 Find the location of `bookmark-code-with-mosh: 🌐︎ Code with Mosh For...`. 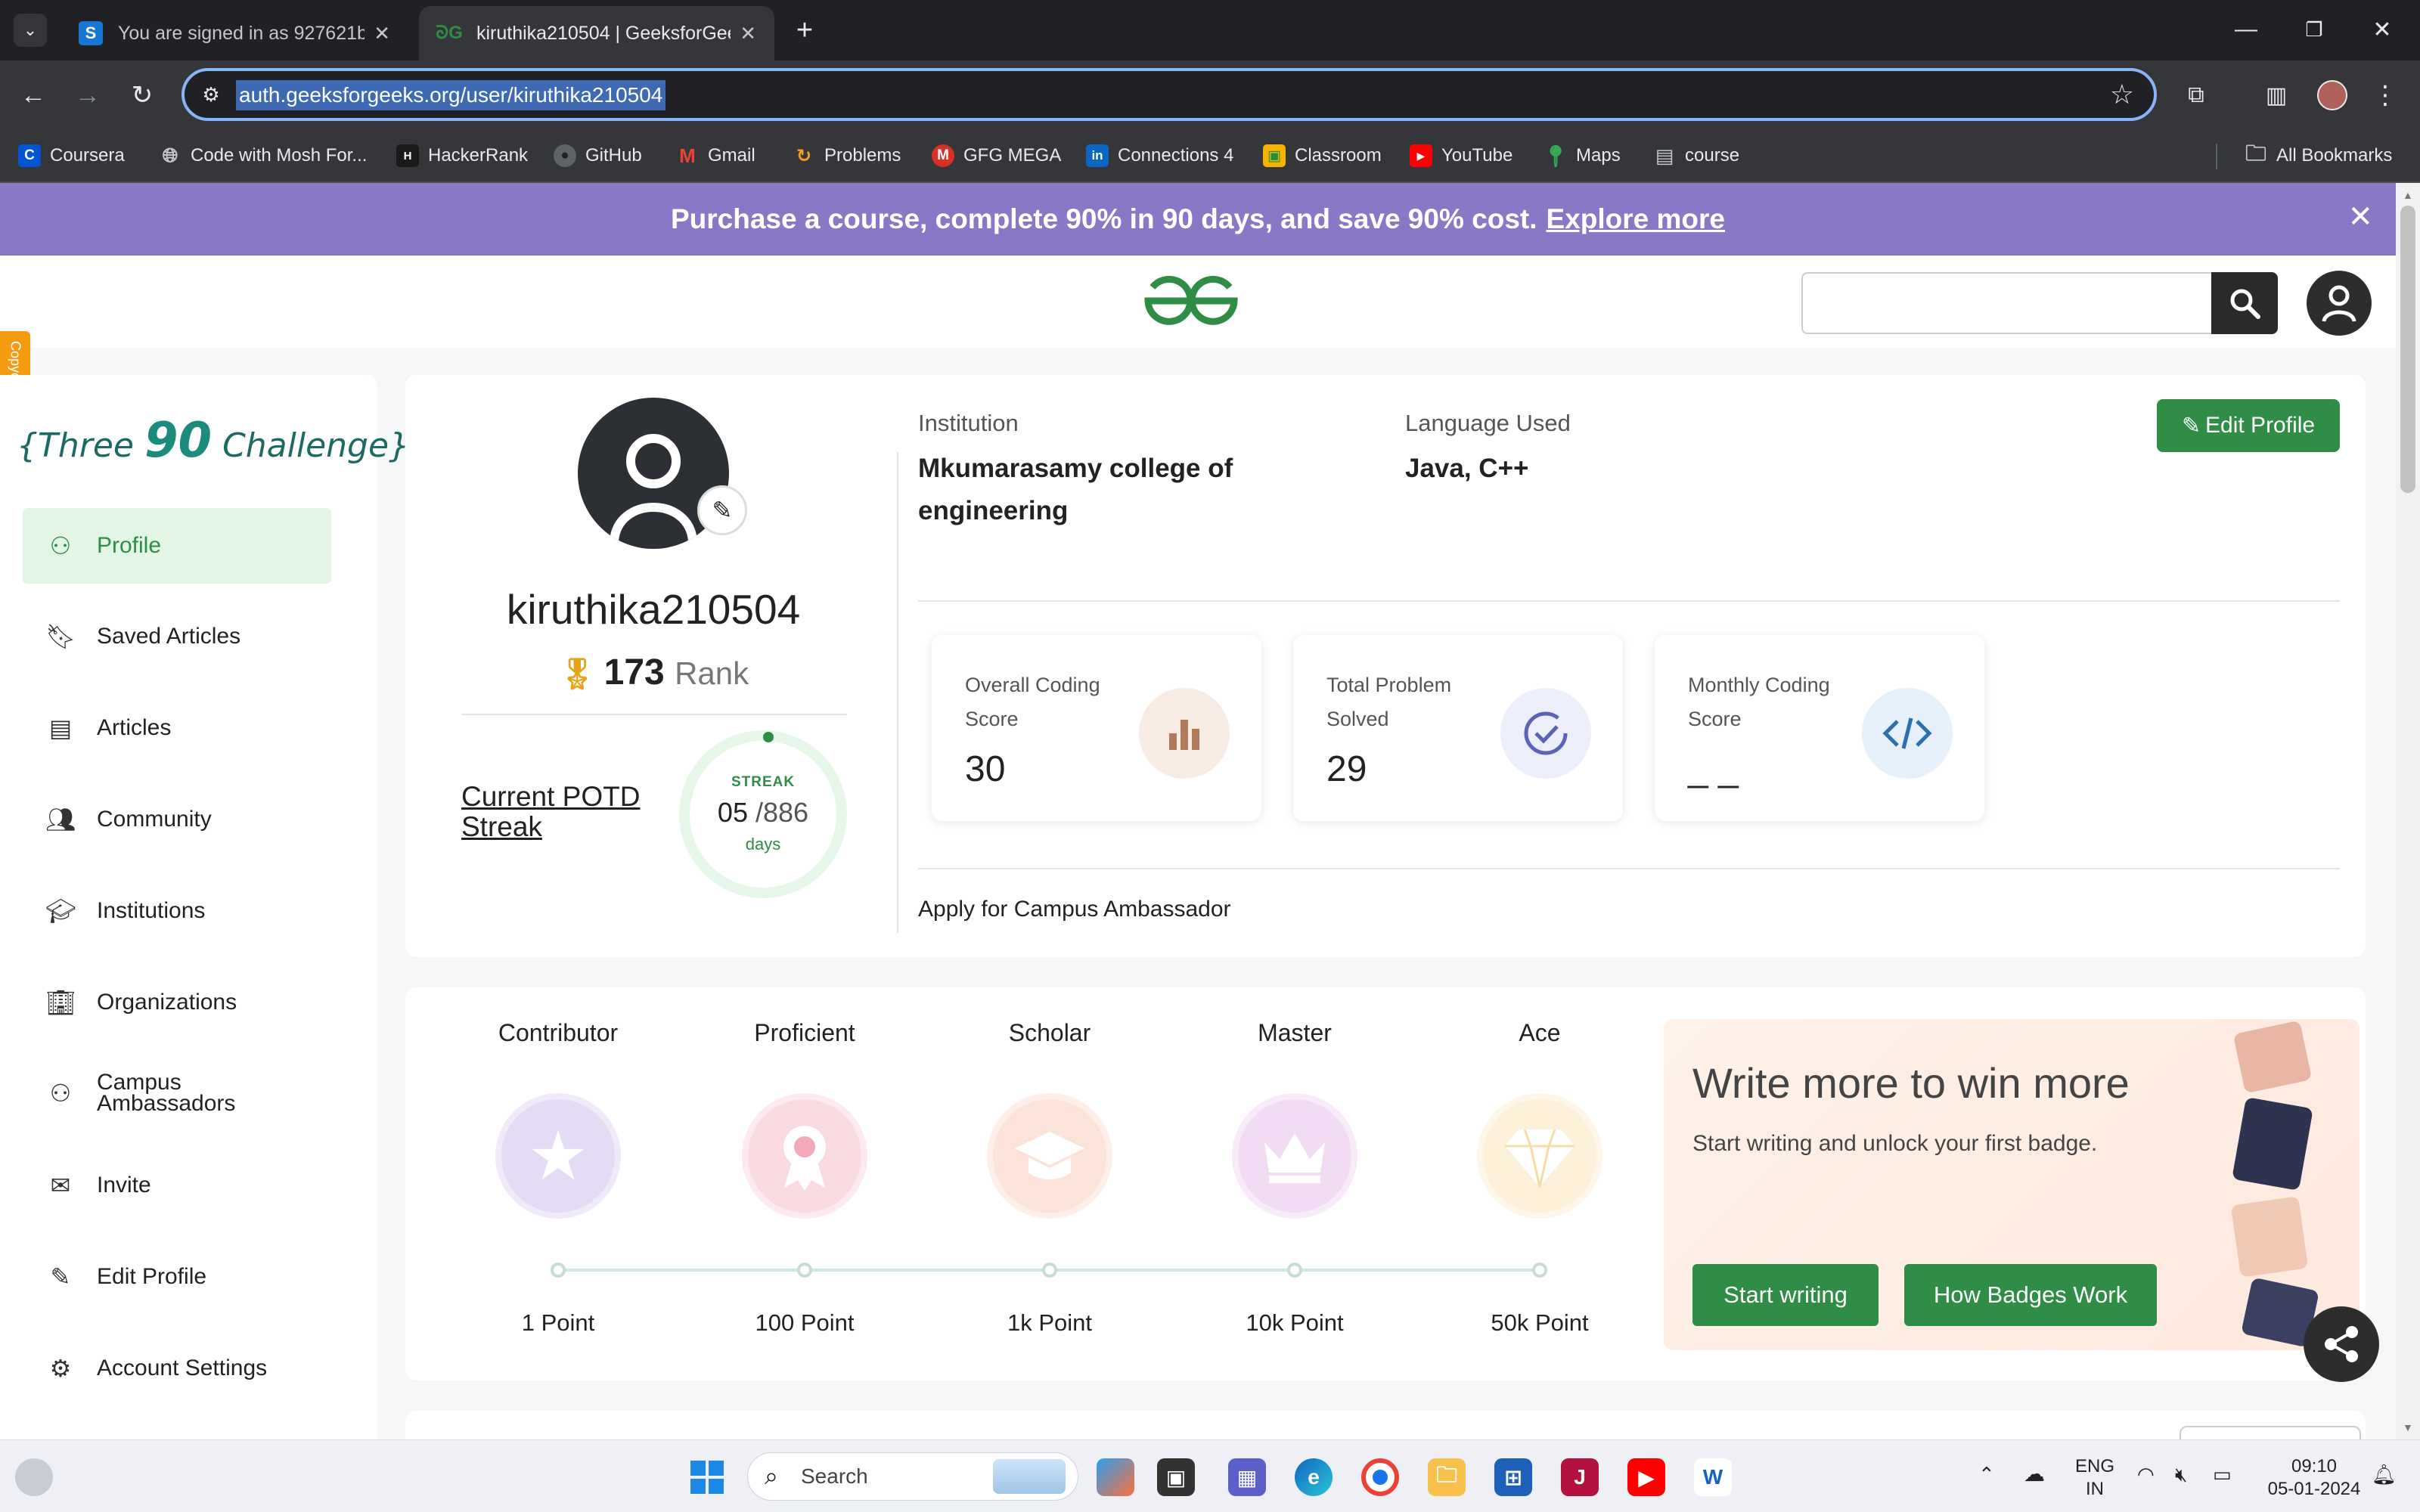

bookmark-code-with-mosh: 🌐︎ Code with Mosh For... is located at coordinates (263, 156).